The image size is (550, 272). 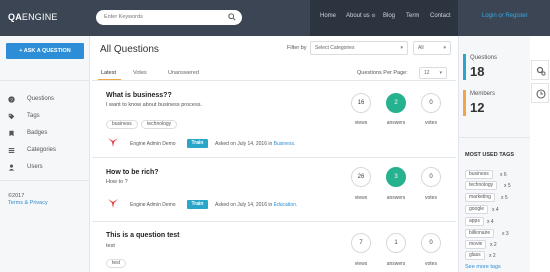 What do you see at coordinates (45, 51) in the screenshot?
I see `ask-question-button: + ASK A QUESTION` at bounding box center [45, 51].